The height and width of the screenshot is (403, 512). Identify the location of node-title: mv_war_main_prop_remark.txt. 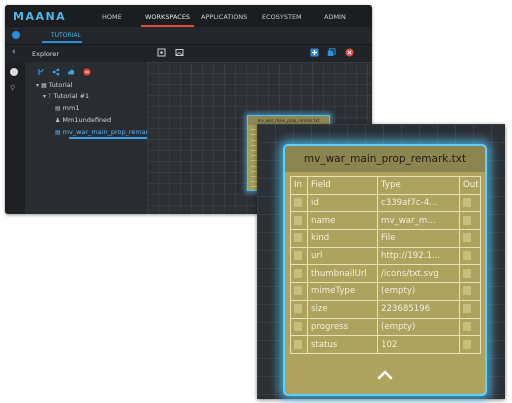
(385, 159).